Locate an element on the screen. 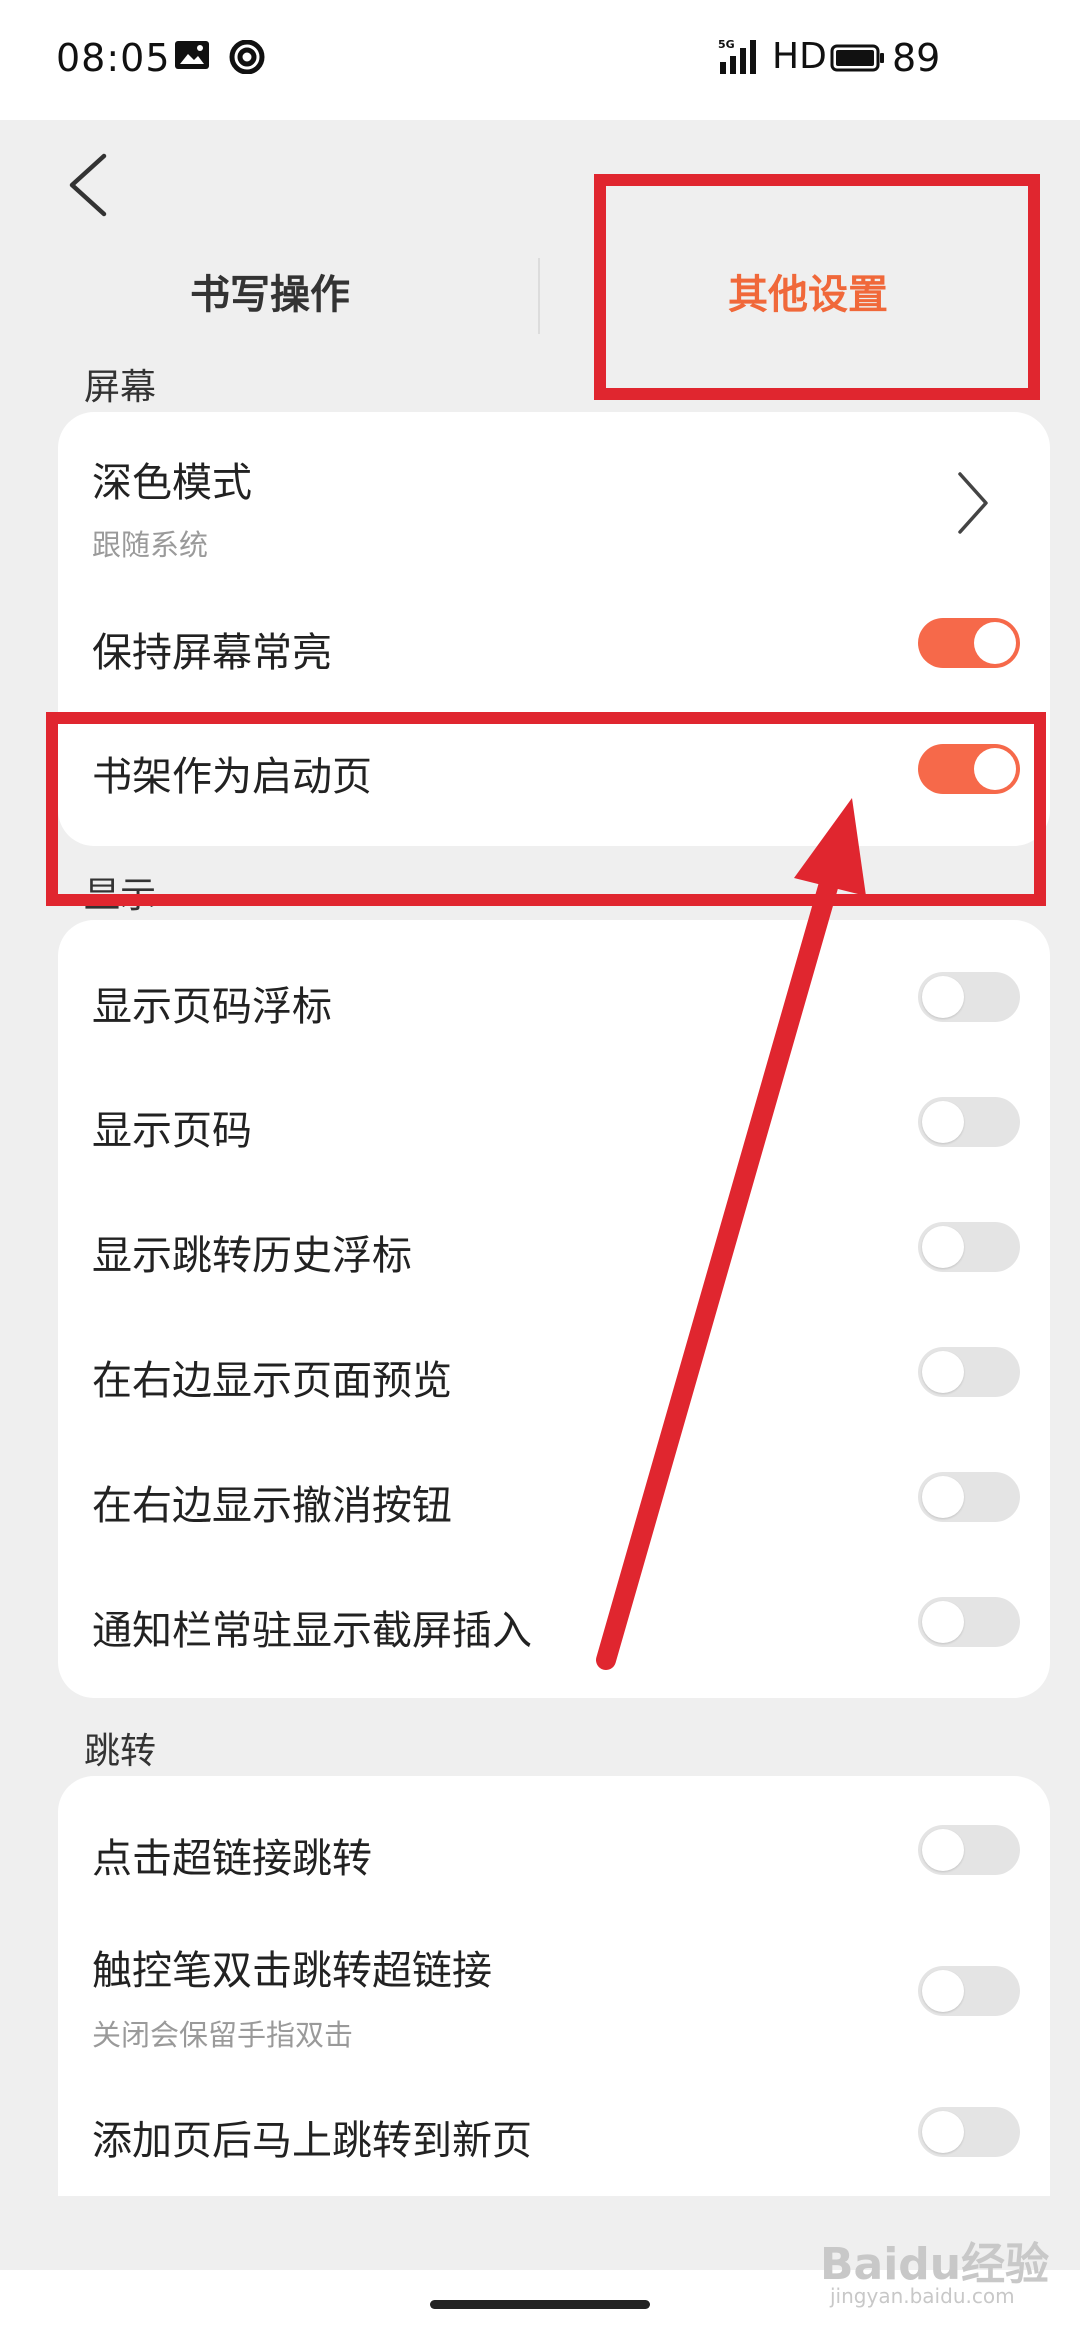 This screenshot has height=2340, width=1080. annotation-arrow is located at coordinates (731, 1234).